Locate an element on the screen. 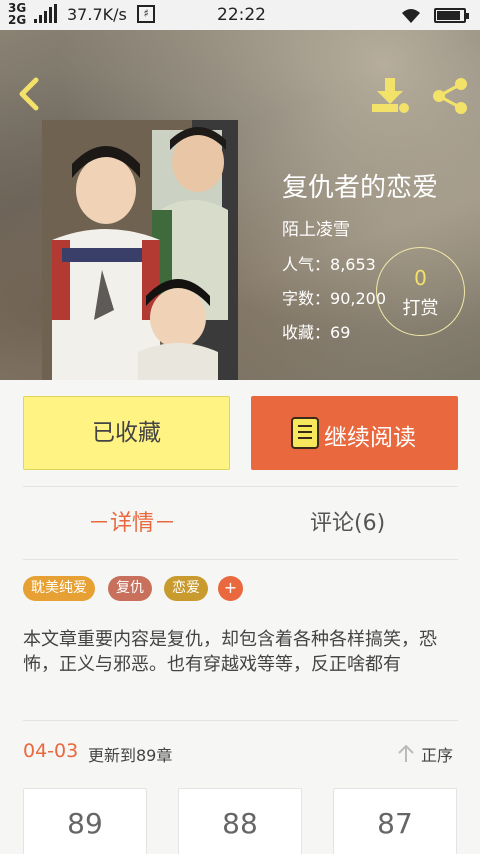  continue-reading-label: 继续阅读 is located at coordinates (370, 438).